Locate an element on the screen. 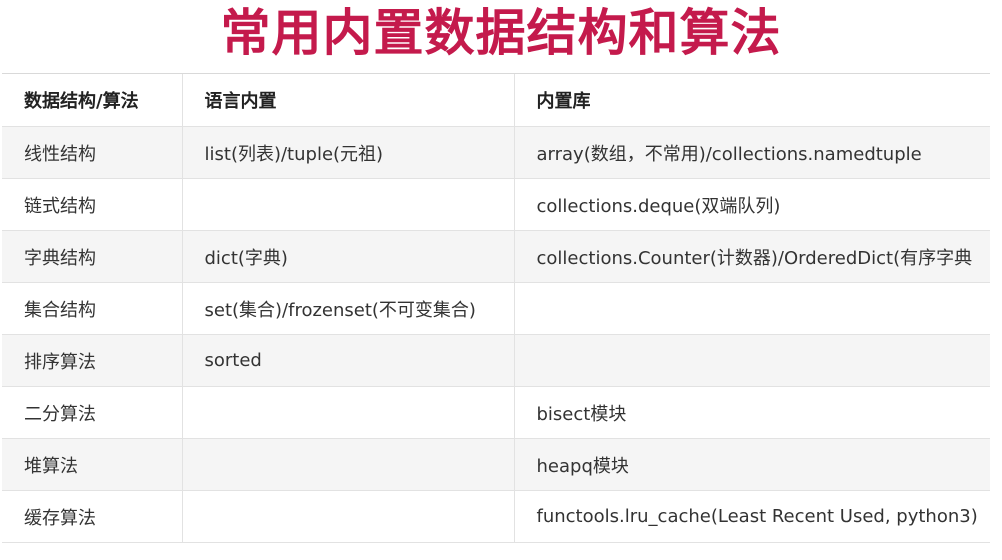 This screenshot has width=1002, height=560. cell-structure: 集合结构 is located at coordinates (92, 308).